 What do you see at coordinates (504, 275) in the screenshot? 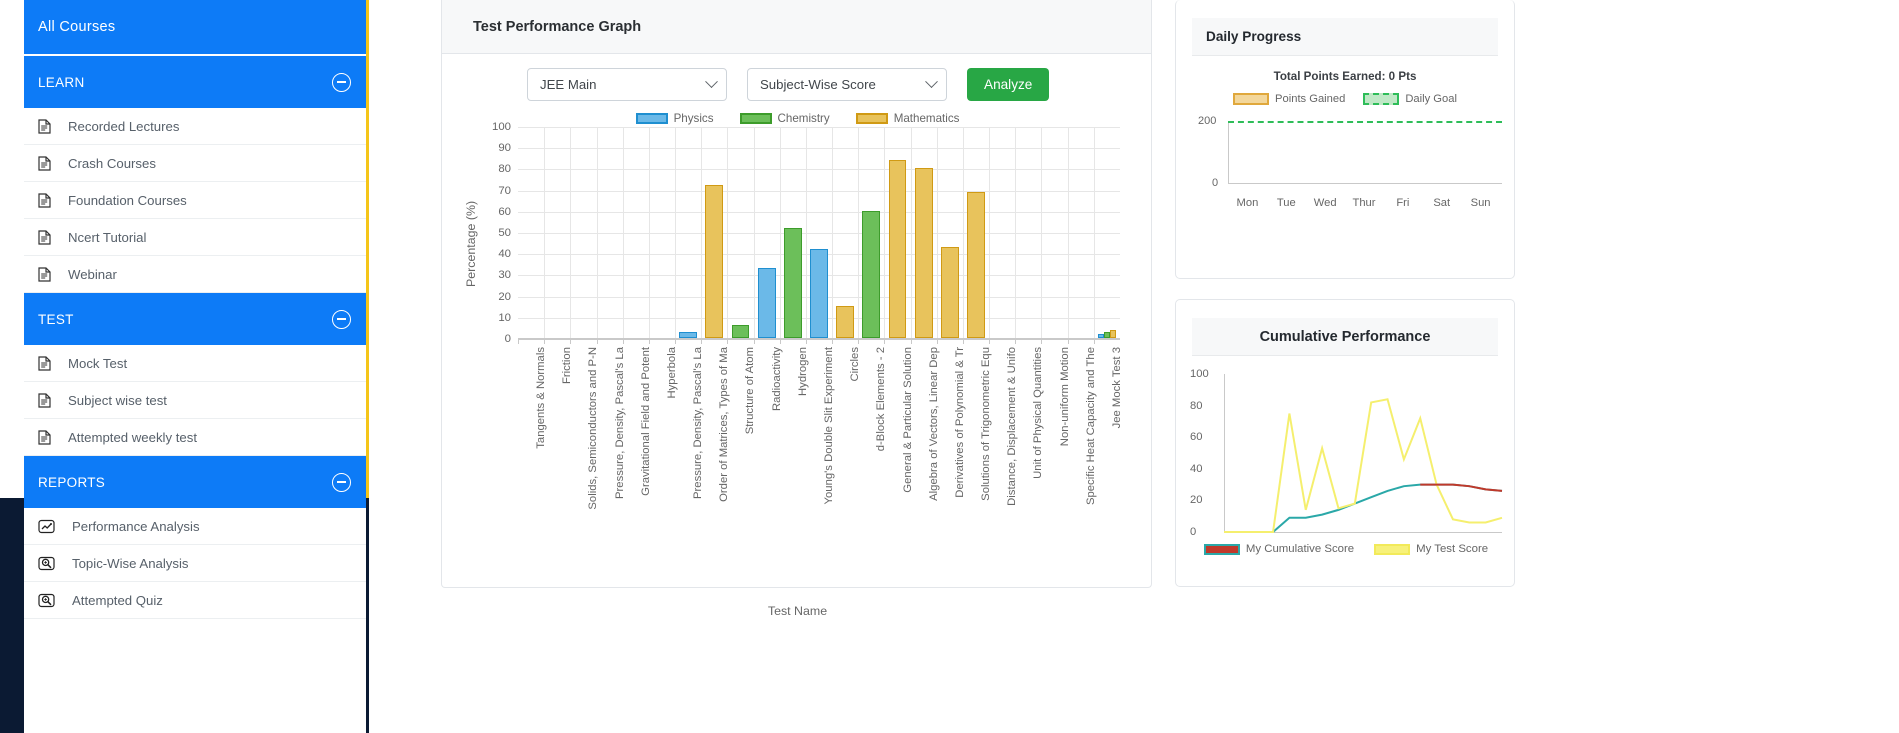
I see `y-tick-label: 30` at bounding box center [504, 275].